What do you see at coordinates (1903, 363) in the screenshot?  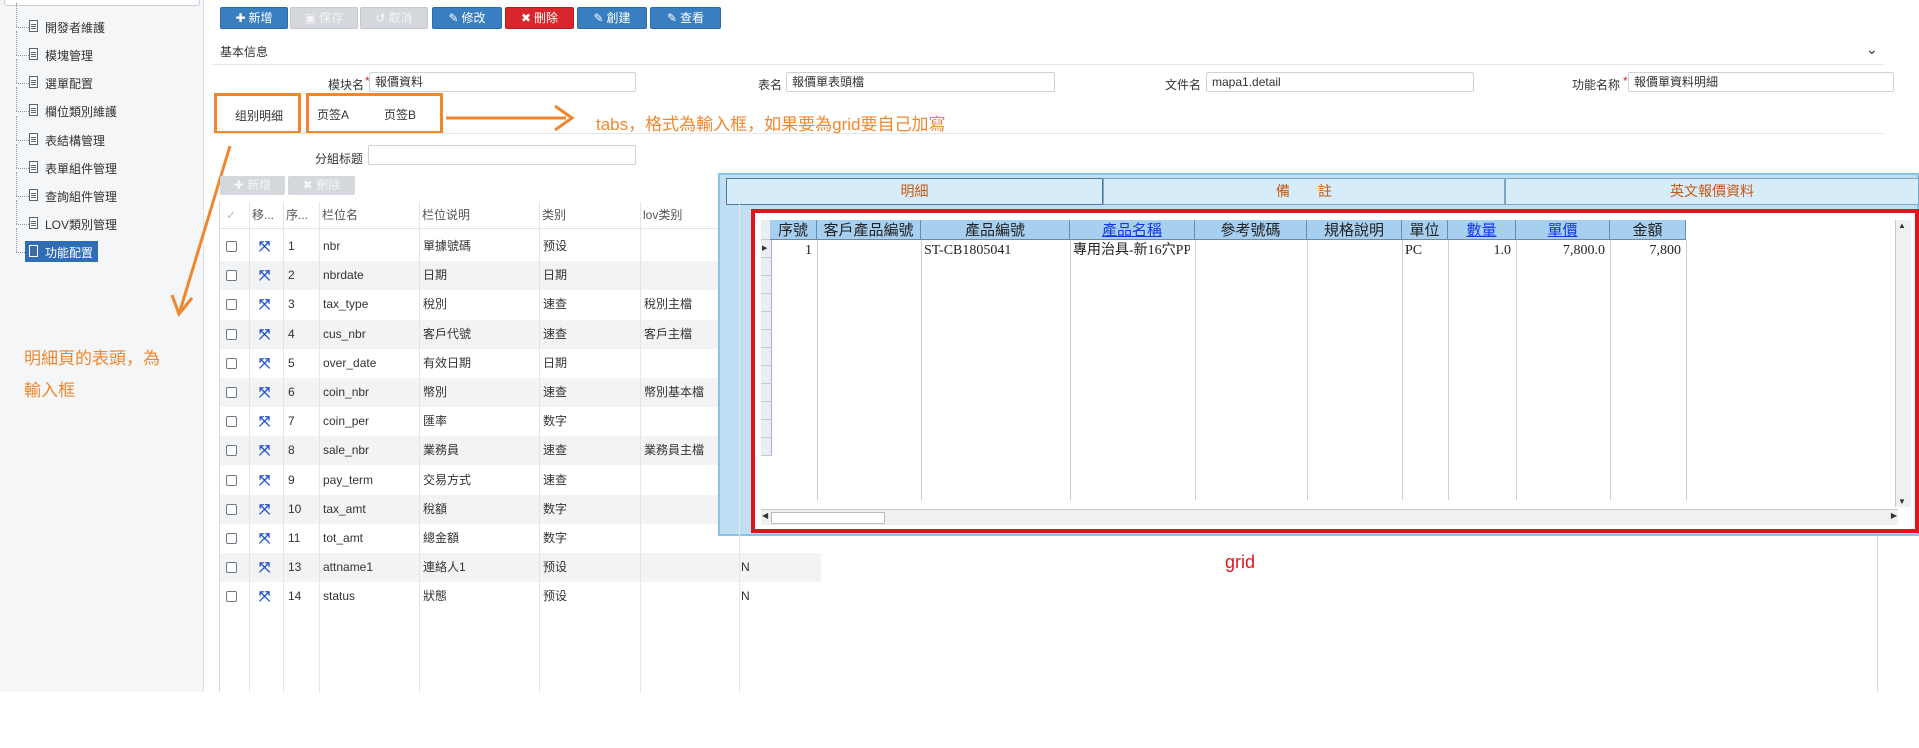 I see `vertical-scrollbar: ▲ ▼` at bounding box center [1903, 363].